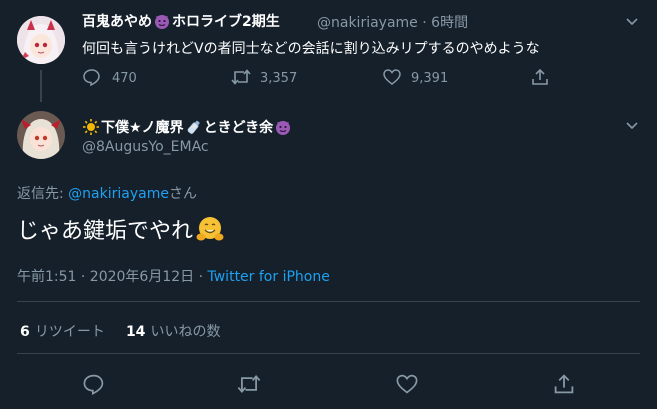  What do you see at coordinates (311, 49) in the screenshot?
I see `quoted-tweet-text: 何回も言うけれどVの者同士などの会話に割り込みリプするのやめような` at bounding box center [311, 49].